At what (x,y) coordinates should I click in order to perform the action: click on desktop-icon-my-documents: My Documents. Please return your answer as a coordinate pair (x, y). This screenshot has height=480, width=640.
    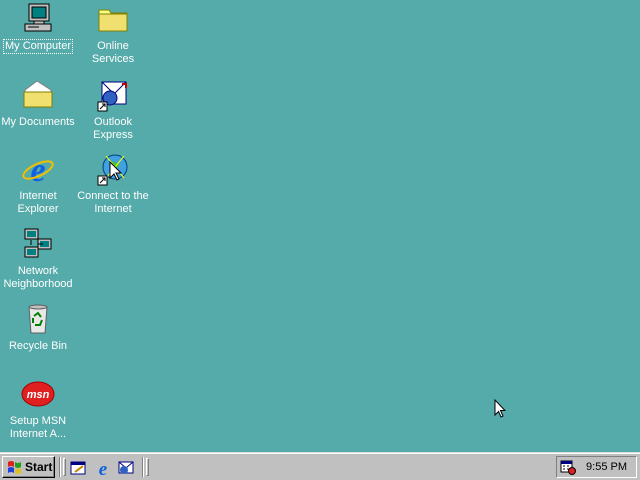
    Looking at the image, I should click on (38, 103).